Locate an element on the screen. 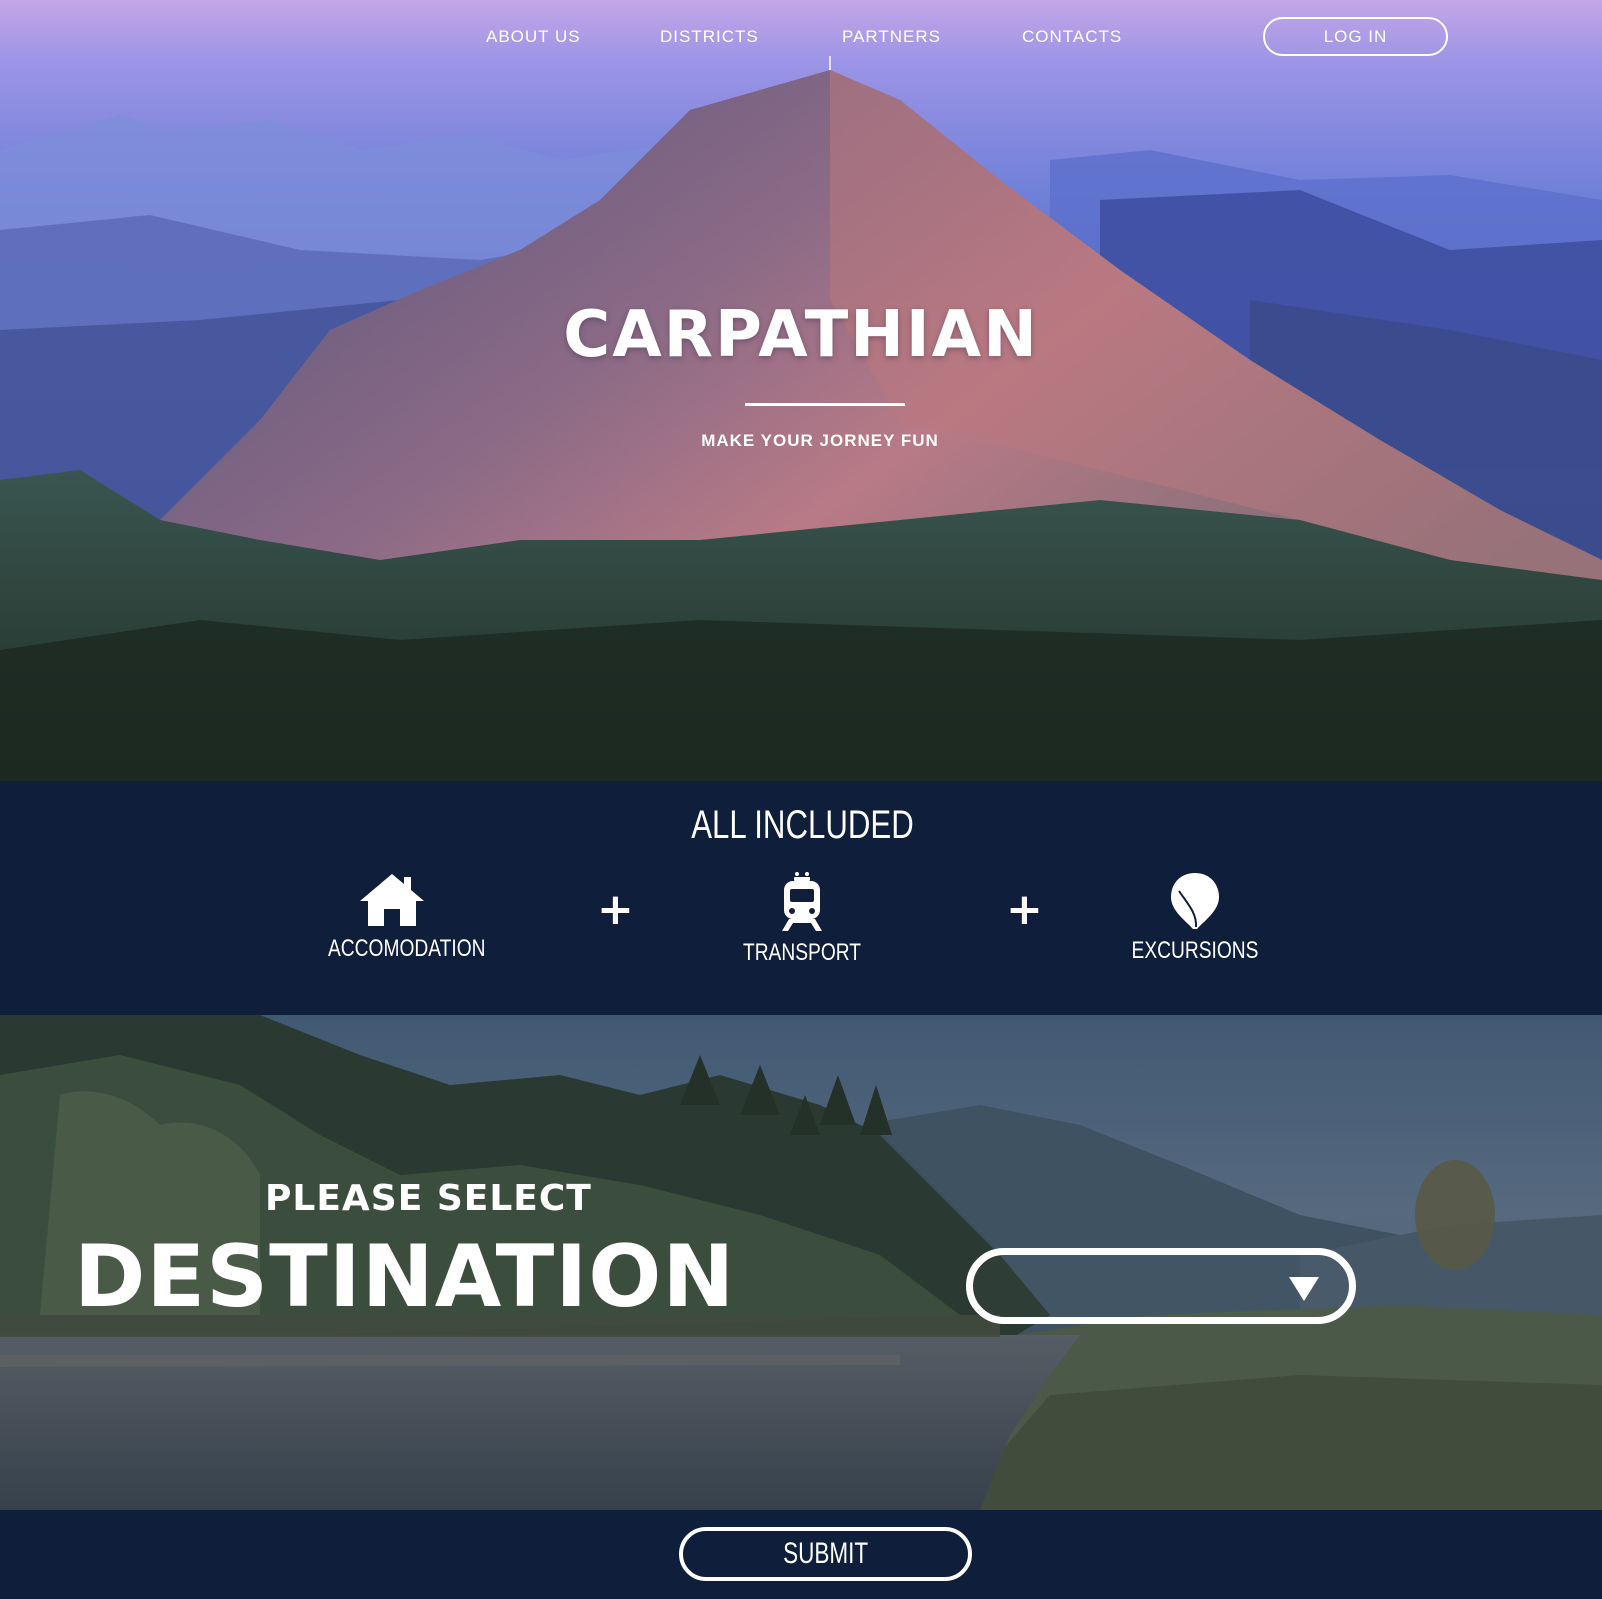 This screenshot has width=1602, height=1599. feature-label-transport: TRANSPORT is located at coordinates (802, 952).